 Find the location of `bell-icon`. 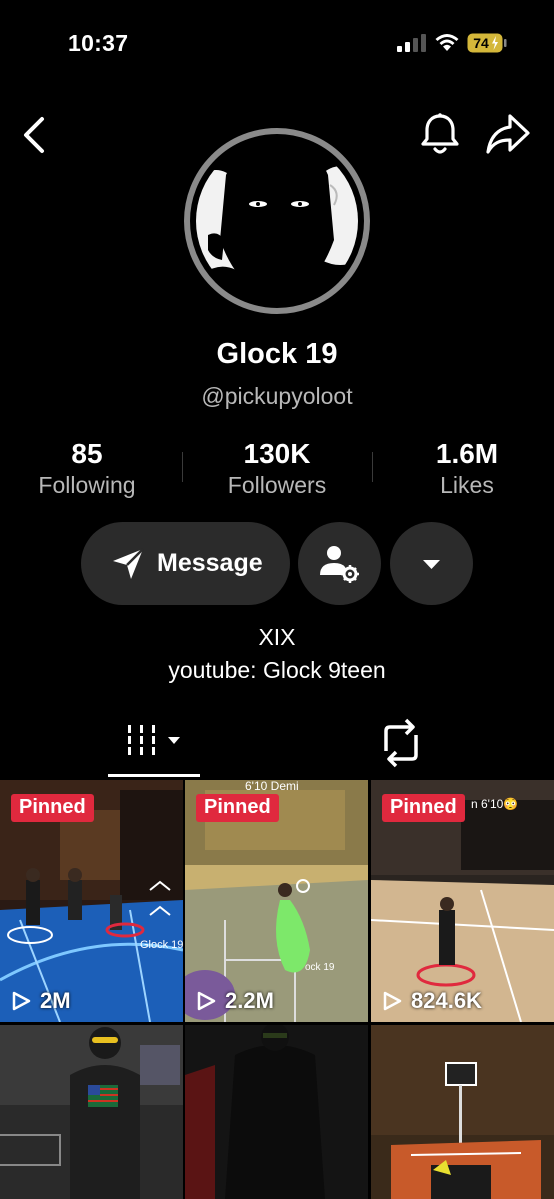

bell-icon is located at coordinates (440, 134).